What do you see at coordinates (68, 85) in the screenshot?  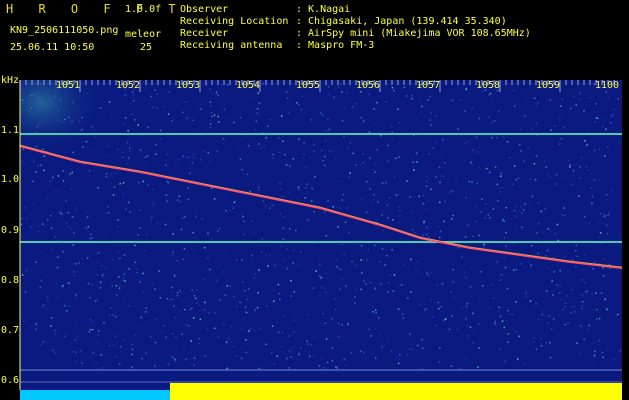 I see `x-tick-label: 1051` at bounding box center [68, 85].